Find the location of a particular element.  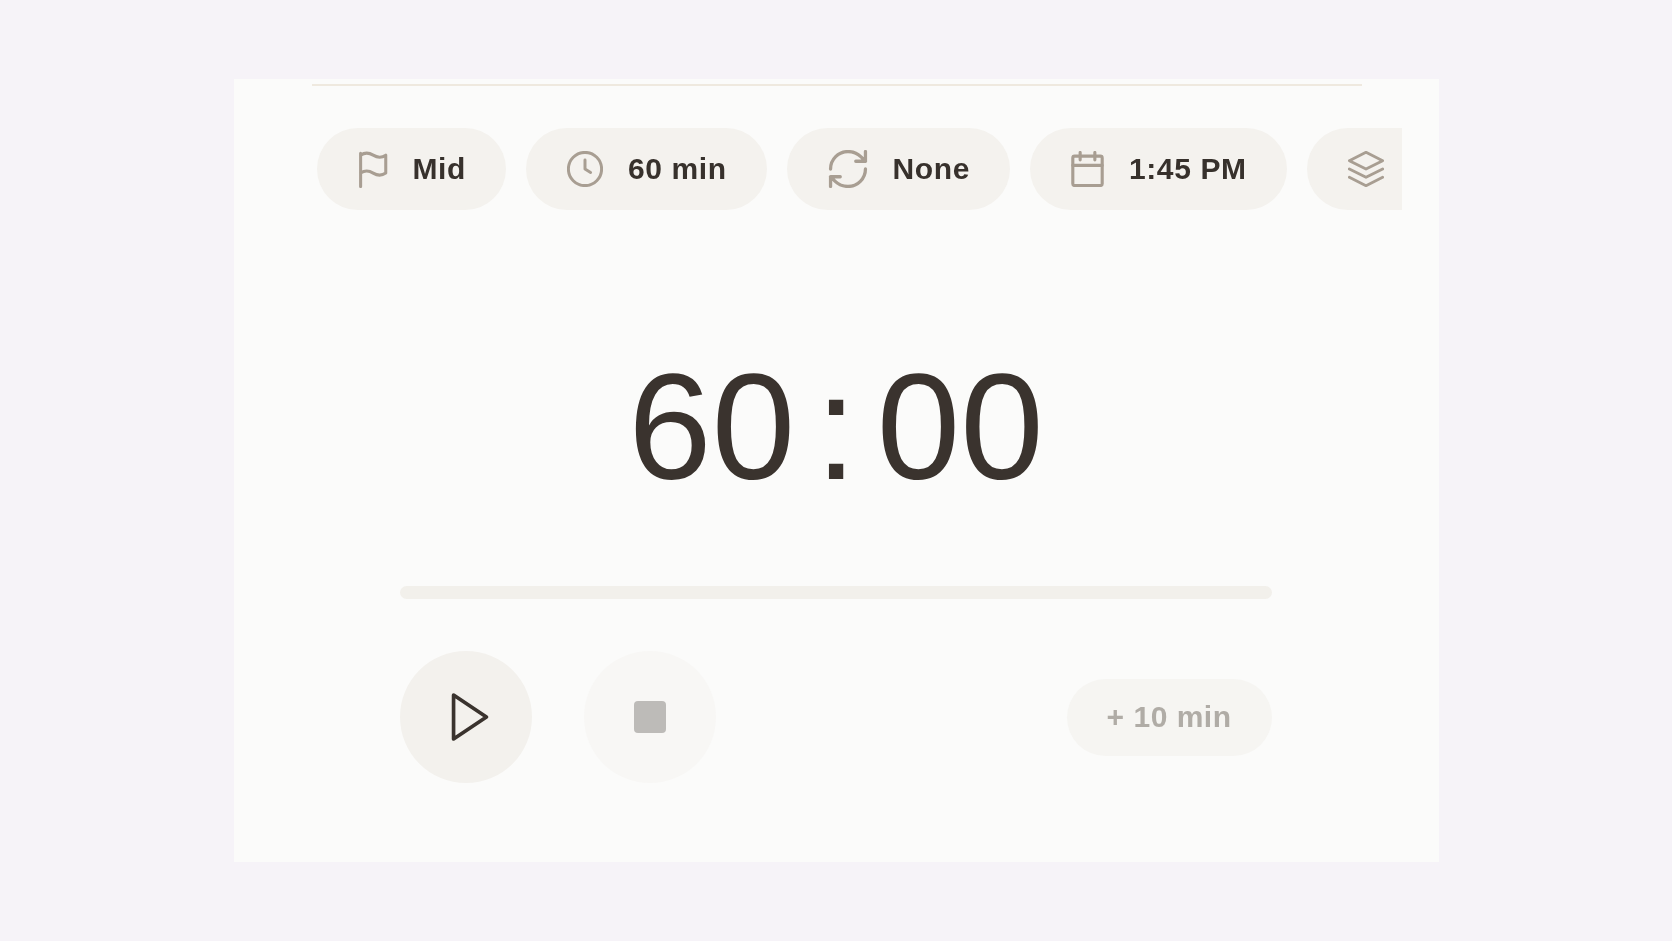

option-chip: 60 min is located at coordinates (646, 169).